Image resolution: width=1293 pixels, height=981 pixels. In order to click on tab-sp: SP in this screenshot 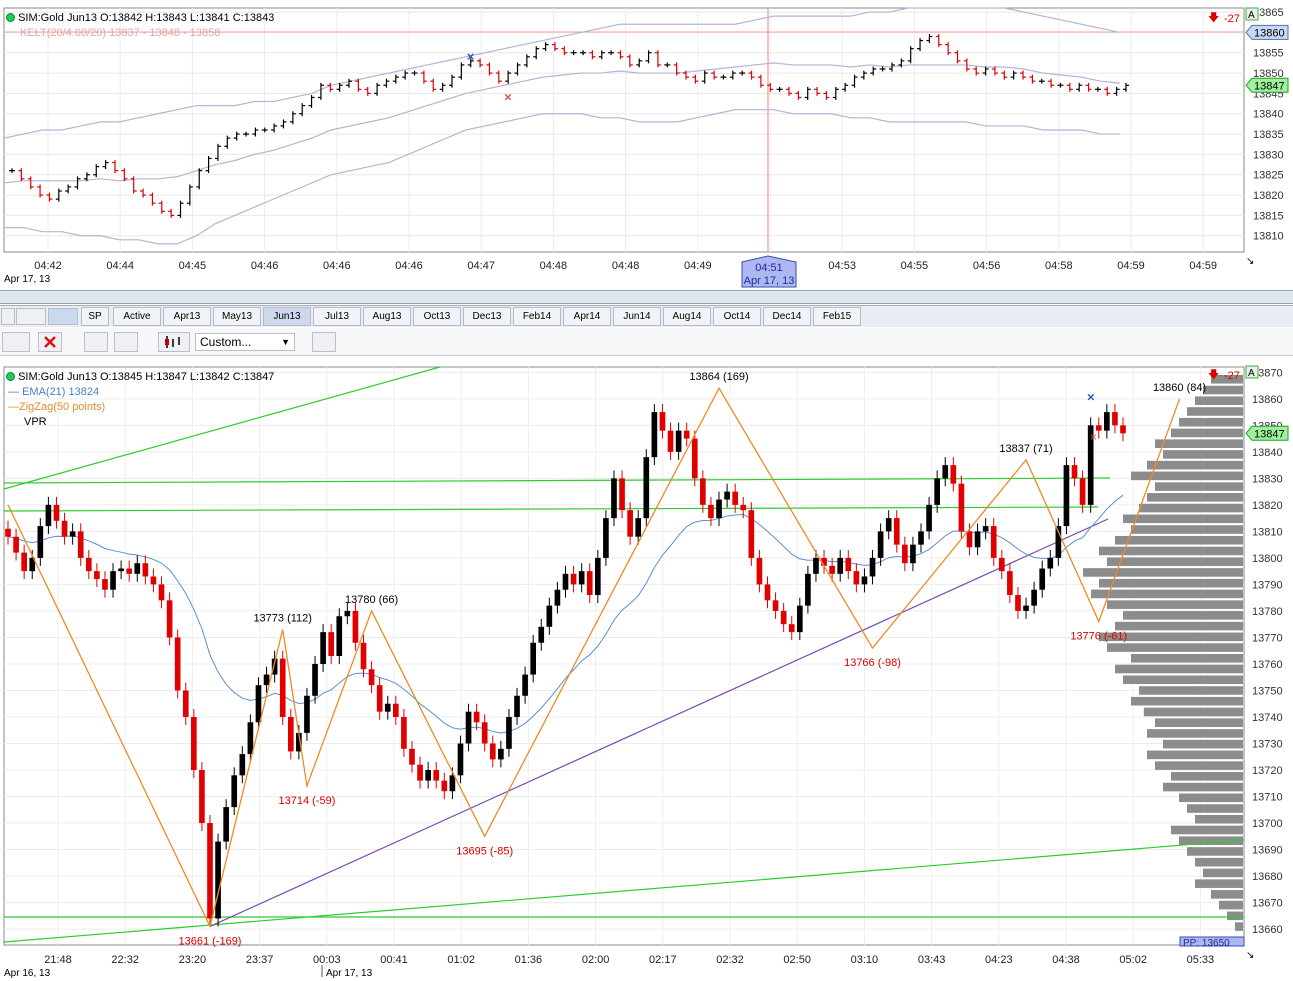, I will do `click(95, 316)`.